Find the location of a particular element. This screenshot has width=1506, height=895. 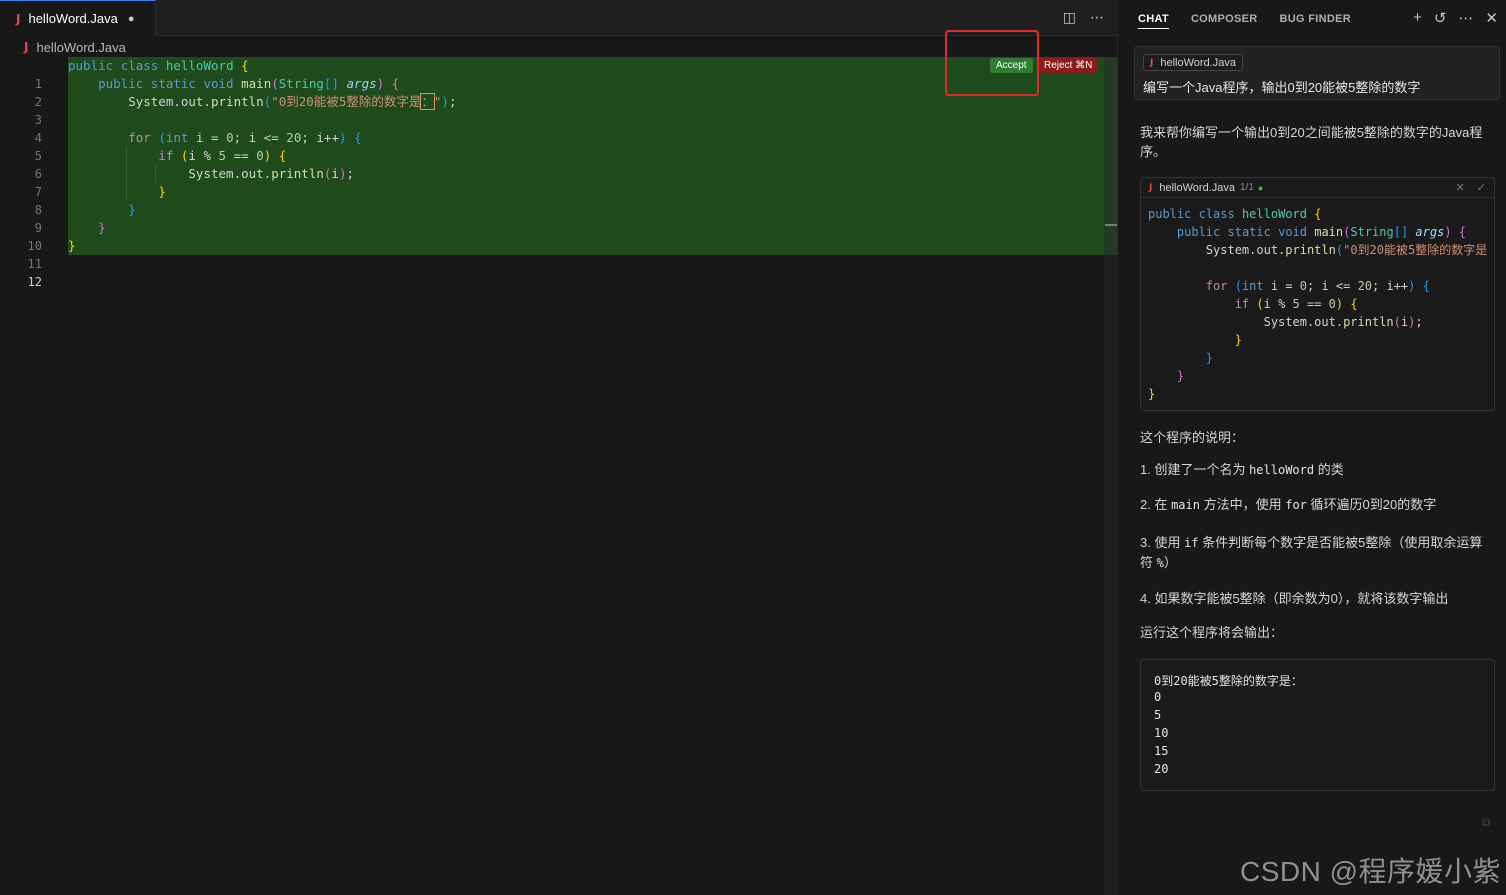

explanation-point-1: 1. 创建了一个名为 helloWord 的类 is located at coordinates (1242, 469).